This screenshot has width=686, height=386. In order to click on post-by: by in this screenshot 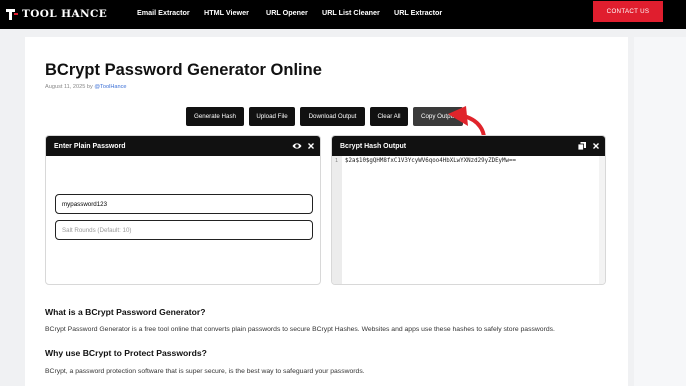, I will do `click(89, 87)`.